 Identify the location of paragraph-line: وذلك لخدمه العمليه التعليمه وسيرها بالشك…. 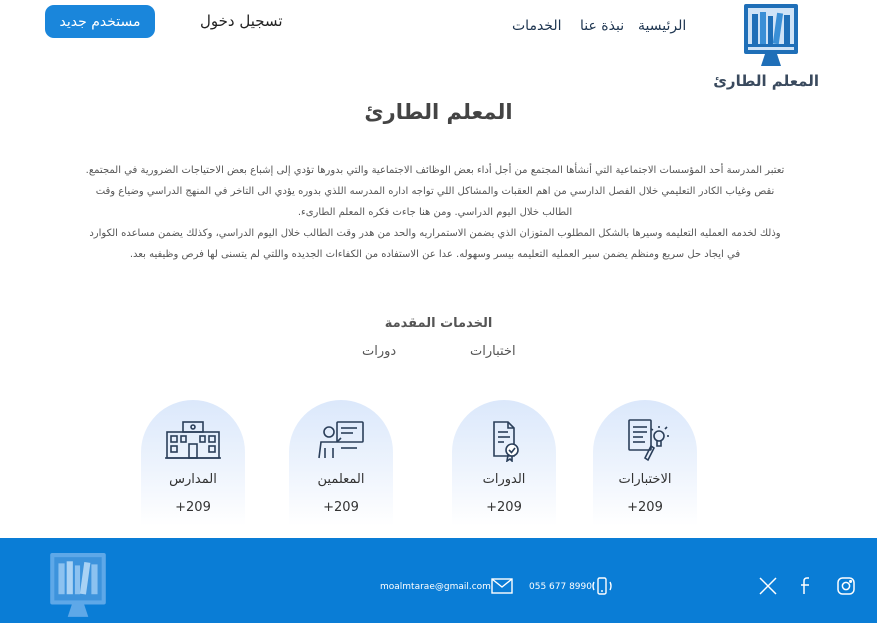
(435, 233).